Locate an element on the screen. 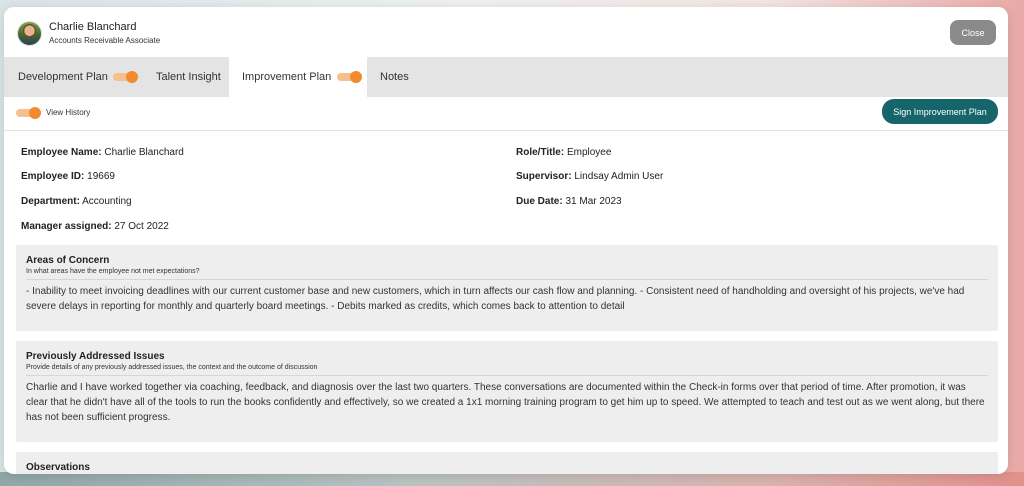  tab-label: Development Plan is located at coordinates (63, 77).